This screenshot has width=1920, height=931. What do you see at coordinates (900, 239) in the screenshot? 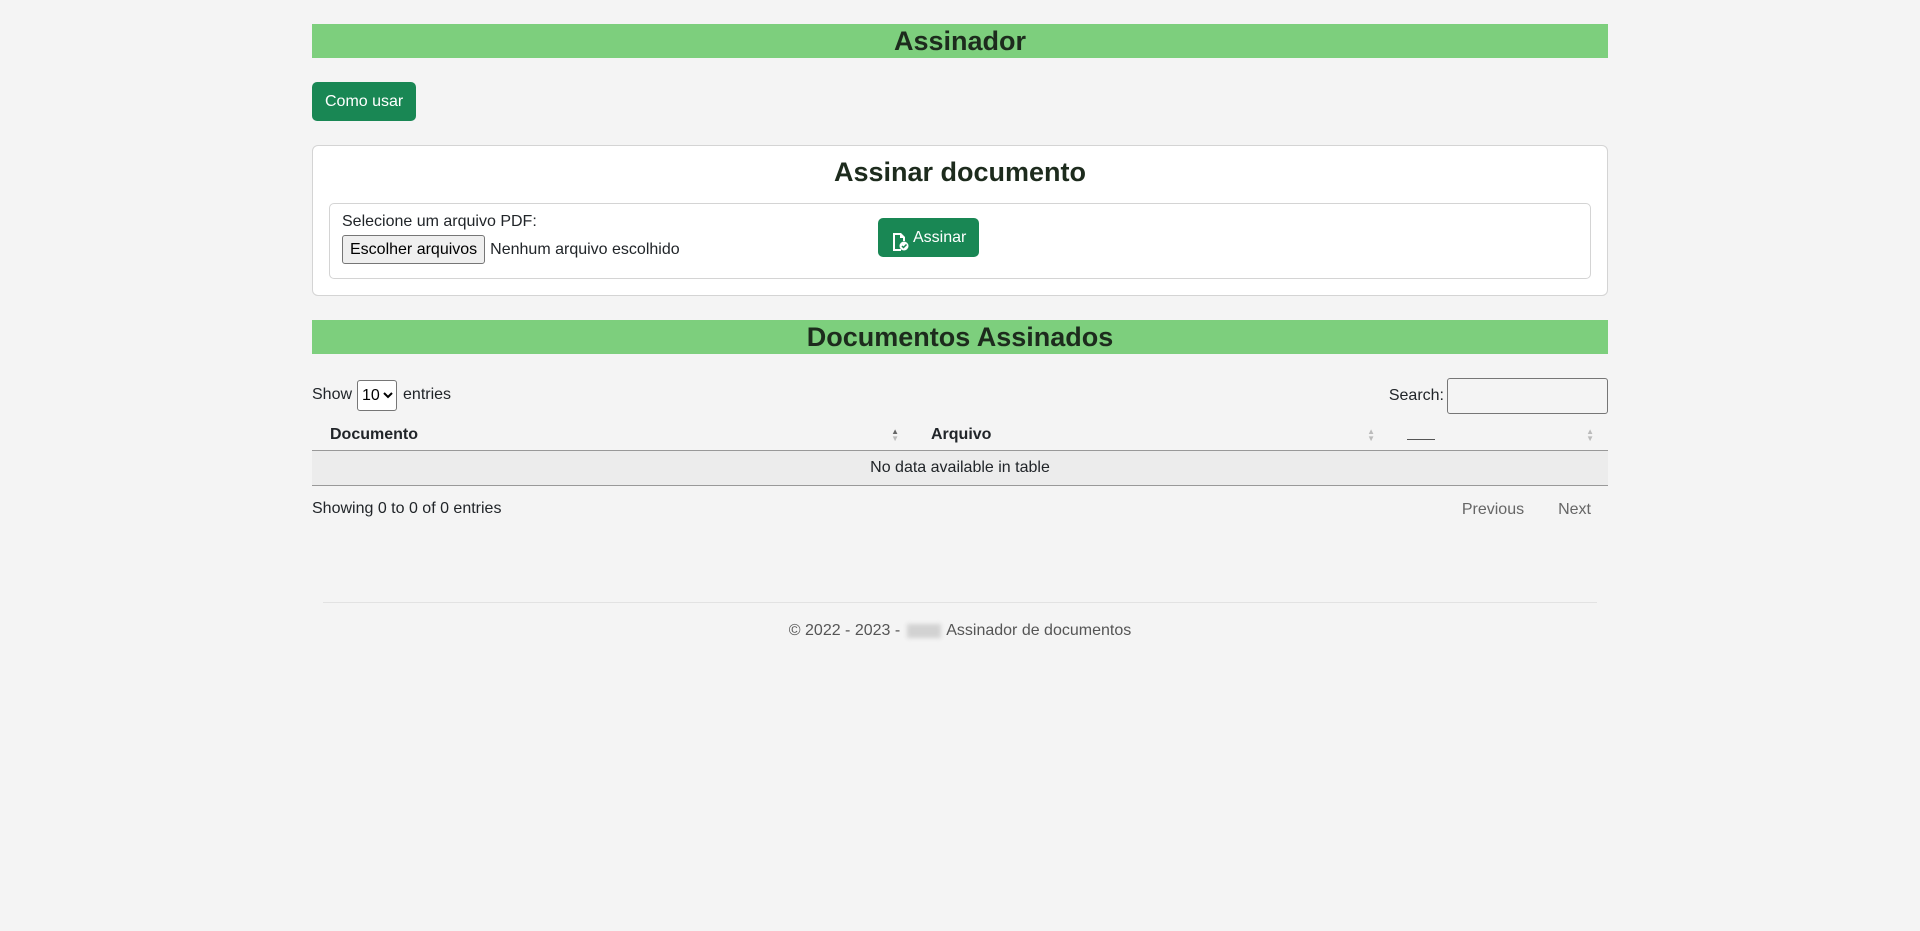
I see `file-signature-icon` at bounding box center [900, 239].